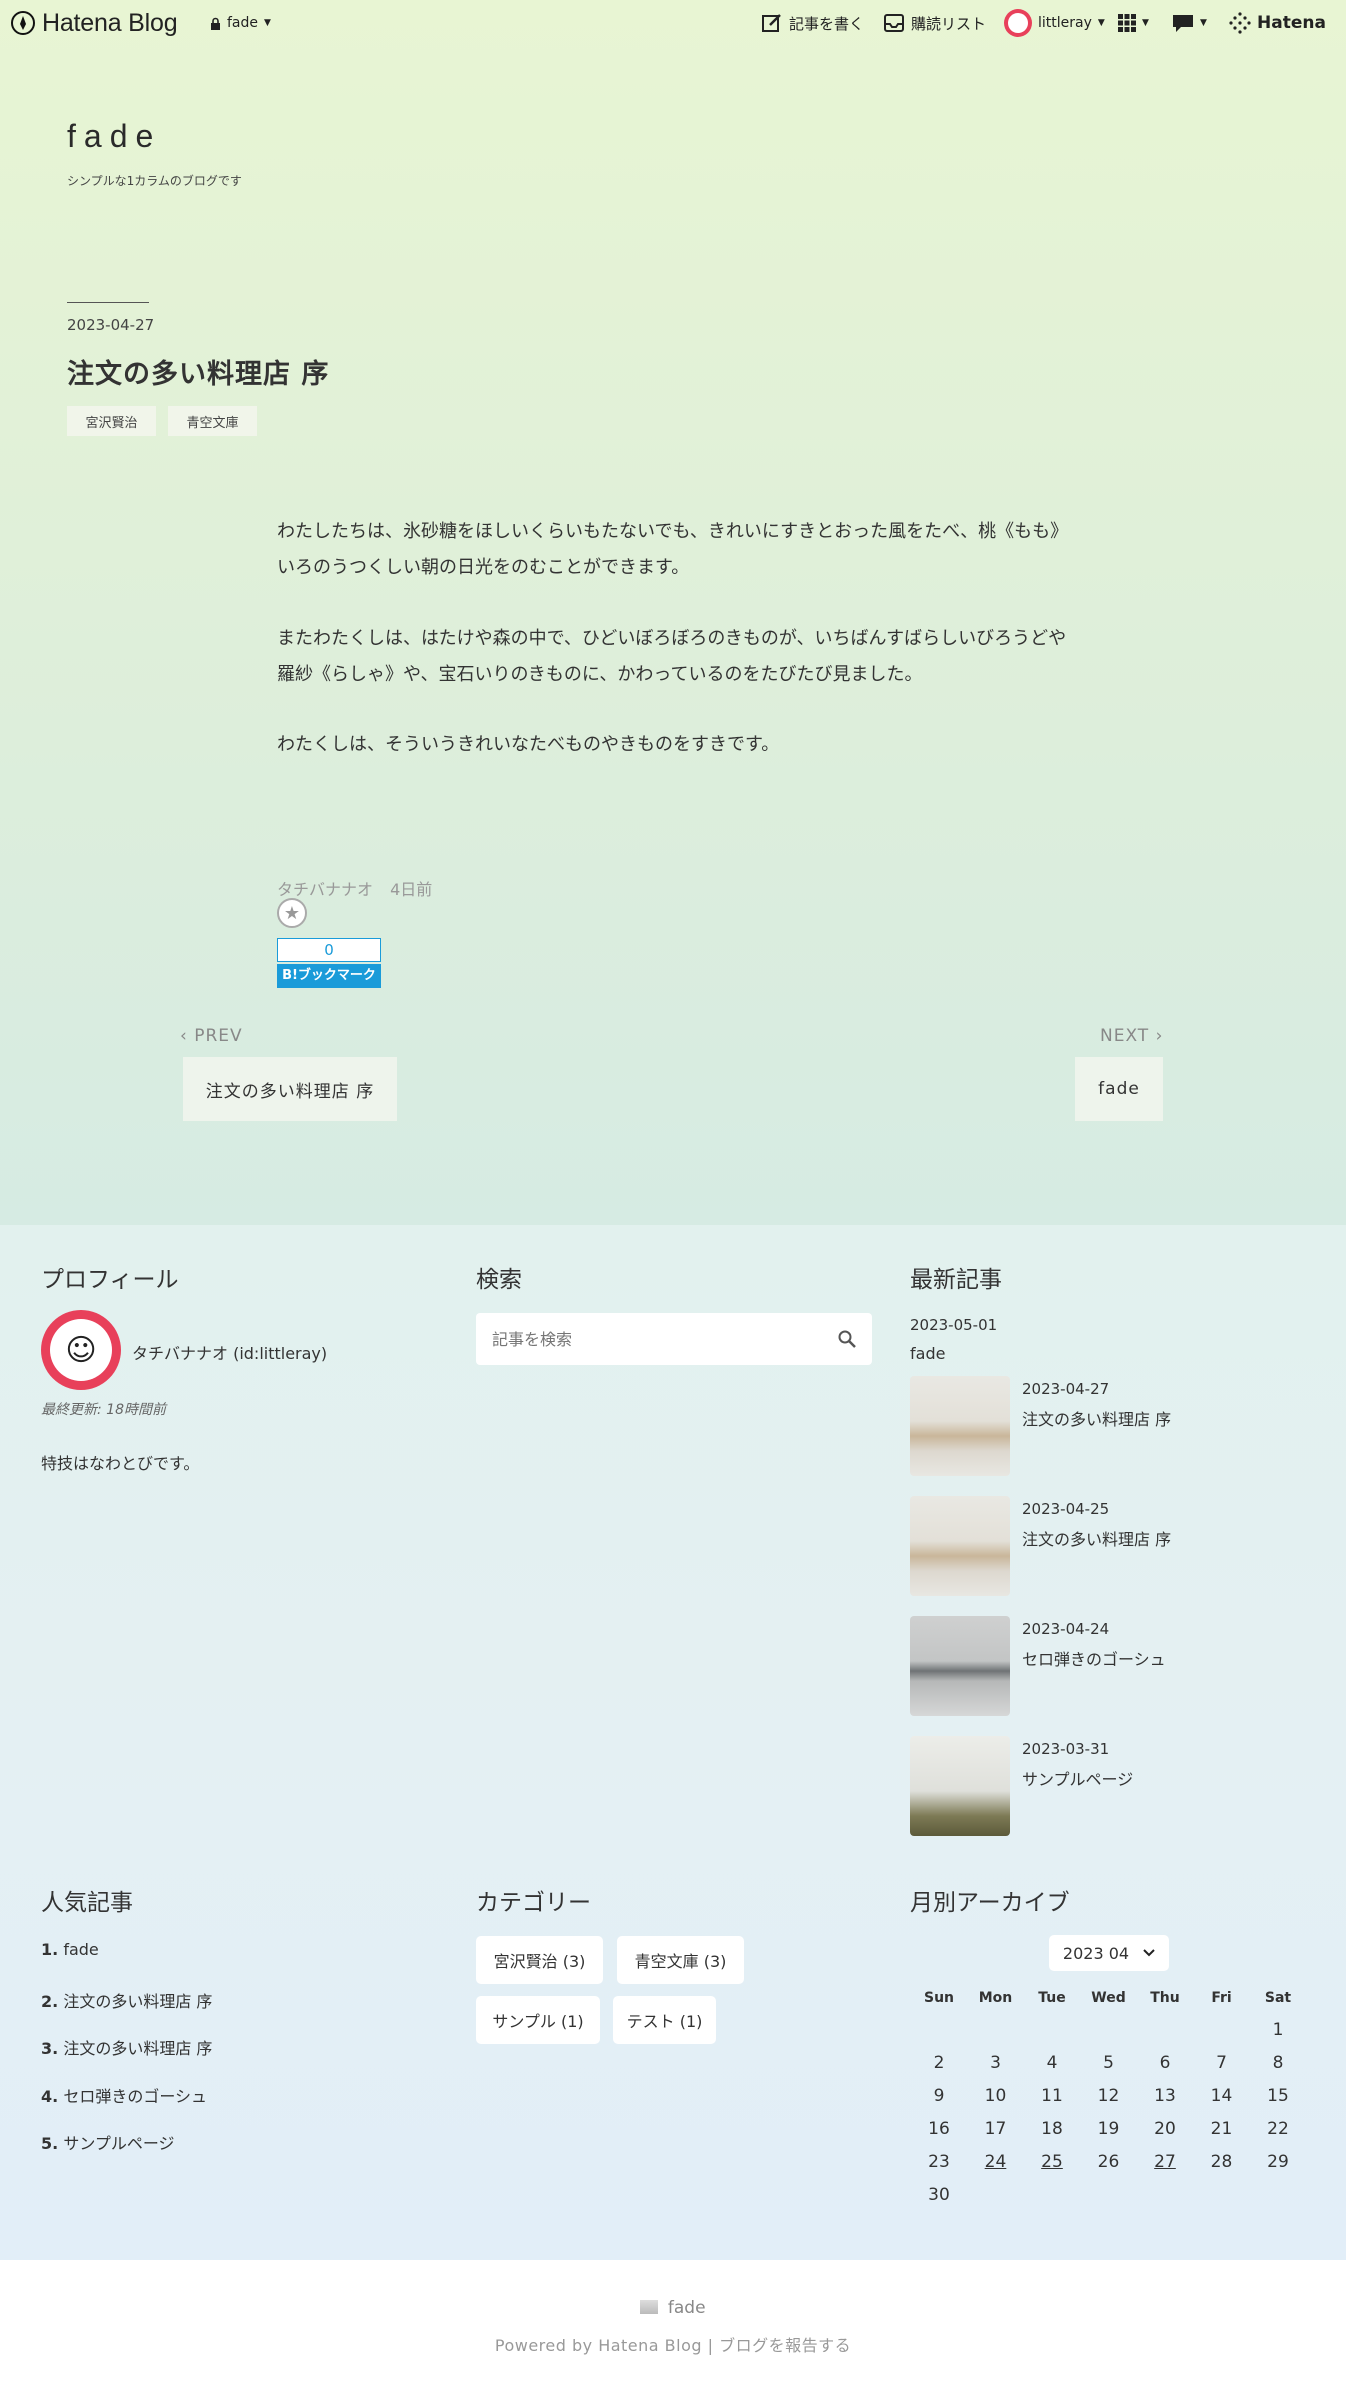 The image size is (1346, 2400). Describe the element at coordinates (411, 889) in the screenshot. I see `entry-ago: 4日前` at that location.